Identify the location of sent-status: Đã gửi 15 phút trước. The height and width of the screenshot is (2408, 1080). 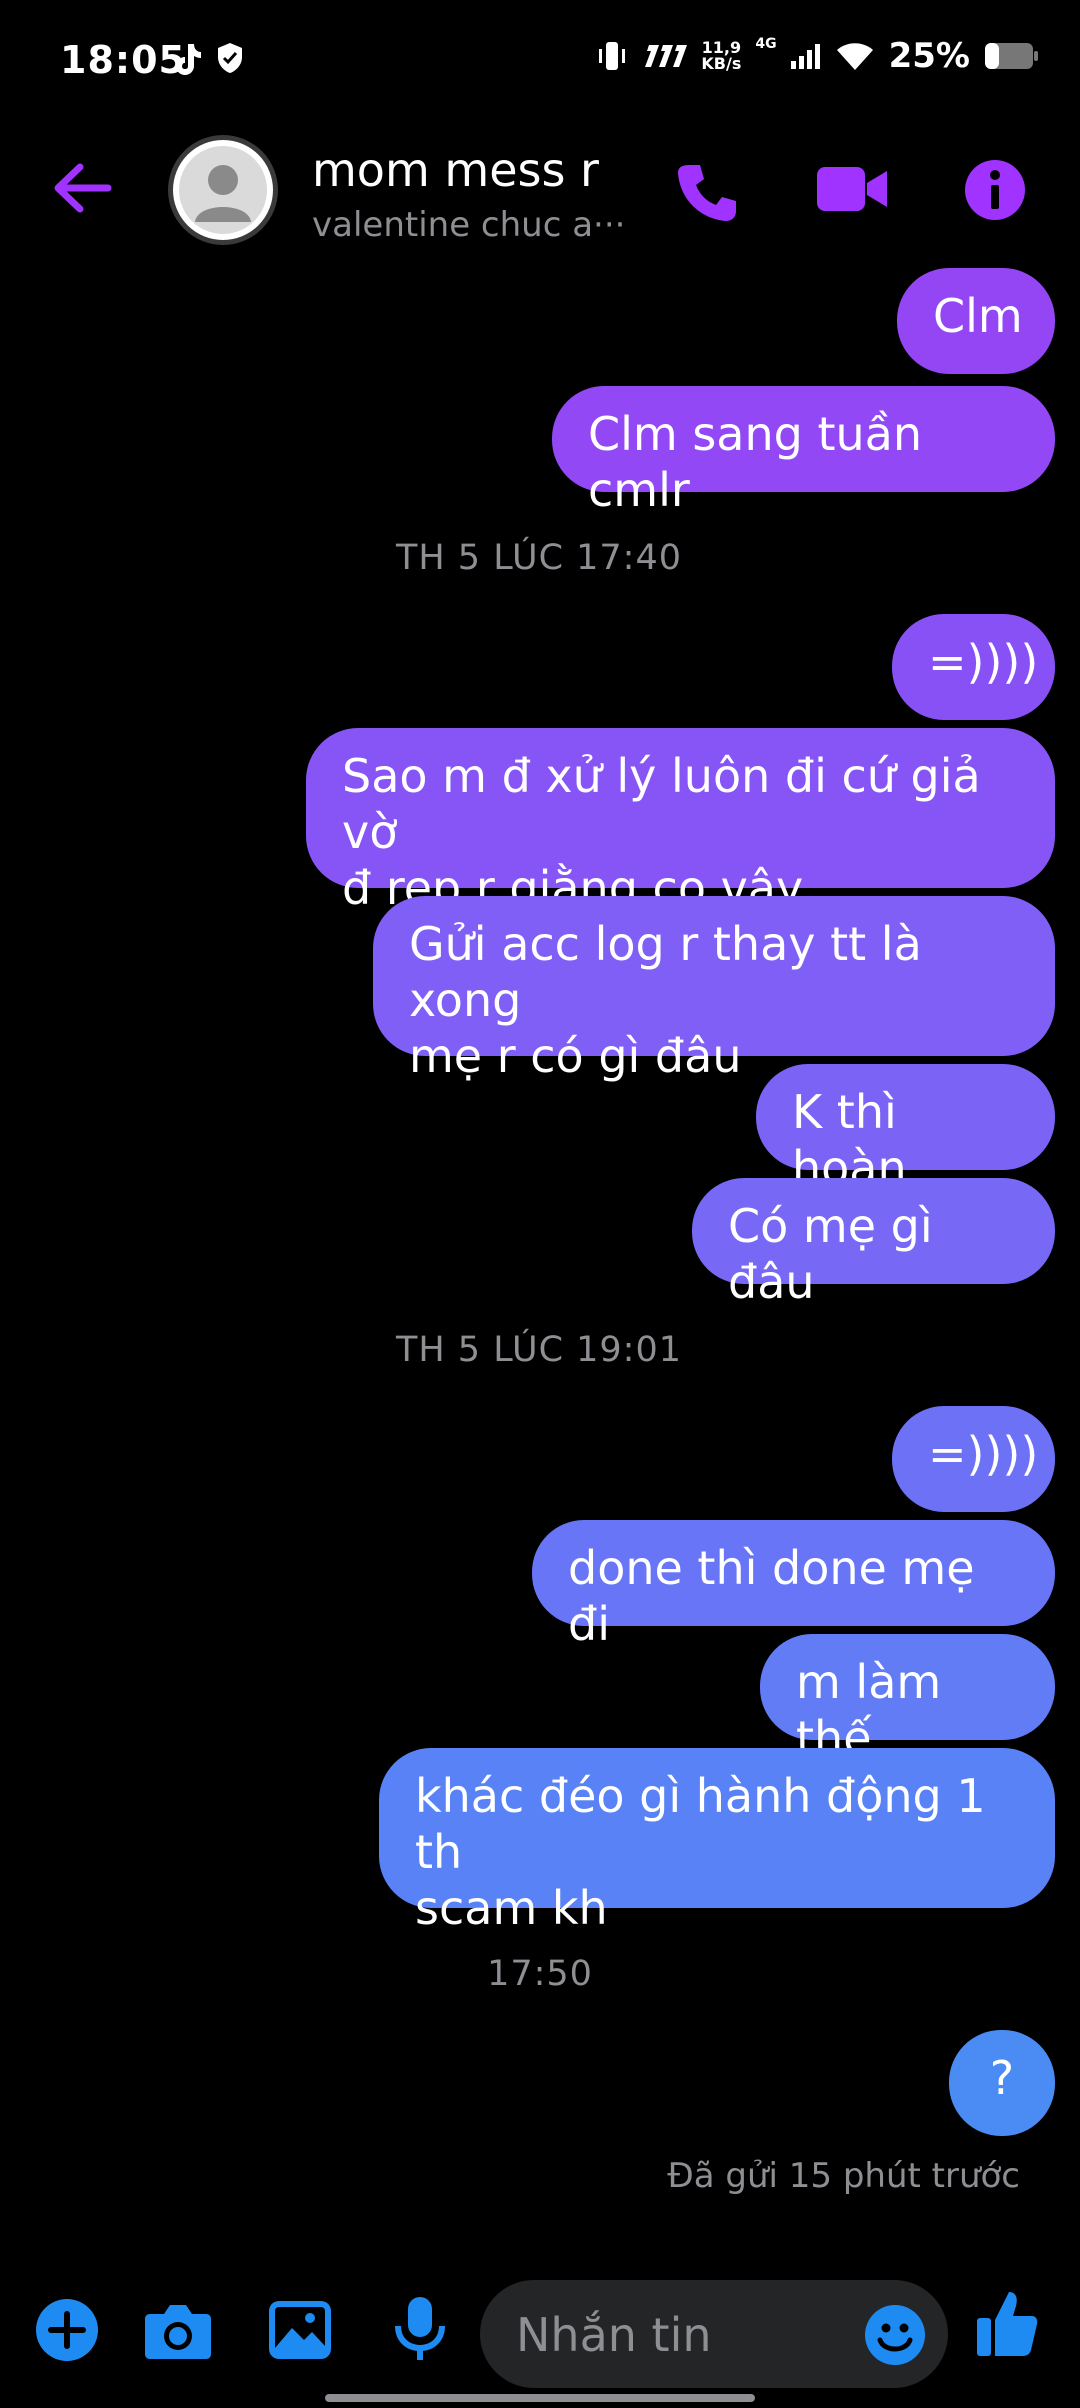
(843, 2176).